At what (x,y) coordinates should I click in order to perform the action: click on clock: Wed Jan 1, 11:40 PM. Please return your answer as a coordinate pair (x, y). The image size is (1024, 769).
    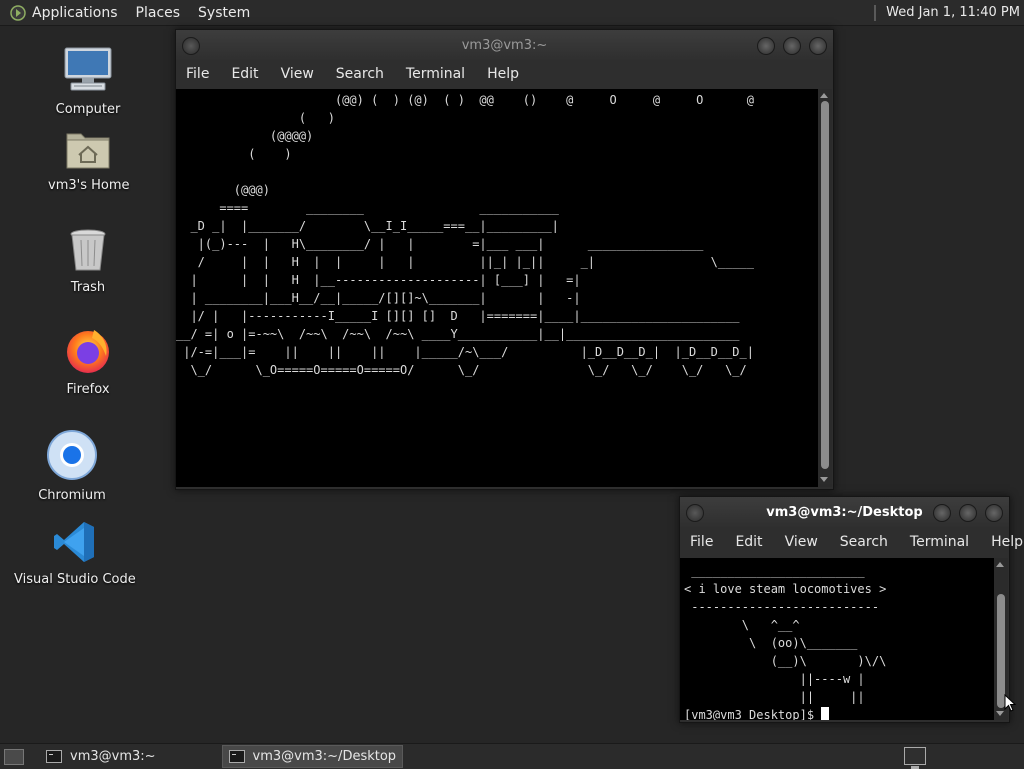
    Looking at the image, I should click on (953, 12).